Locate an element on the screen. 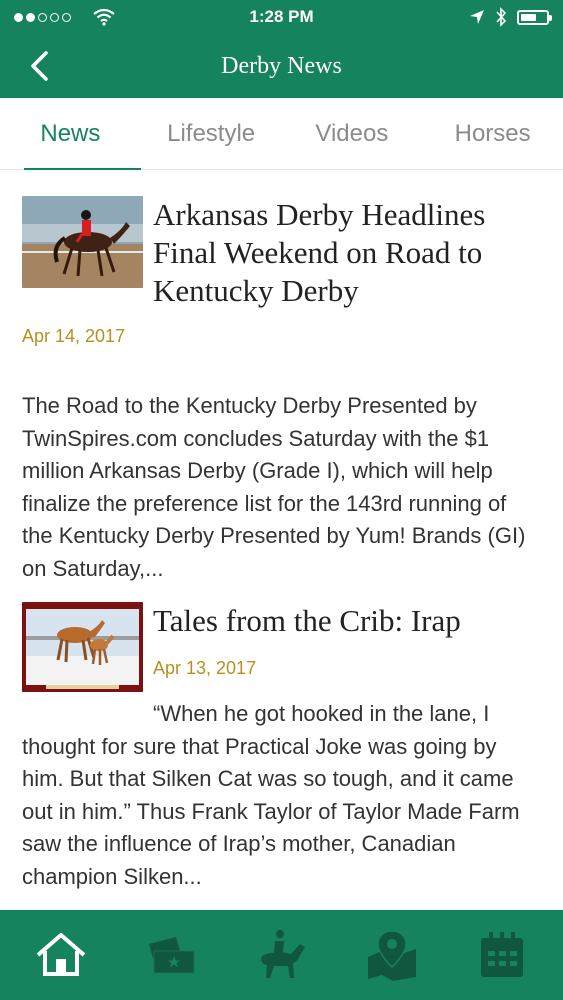 The height and width of the screenshot is (1000, 563). horse-rider-icon is located at coordinates (283, 954).